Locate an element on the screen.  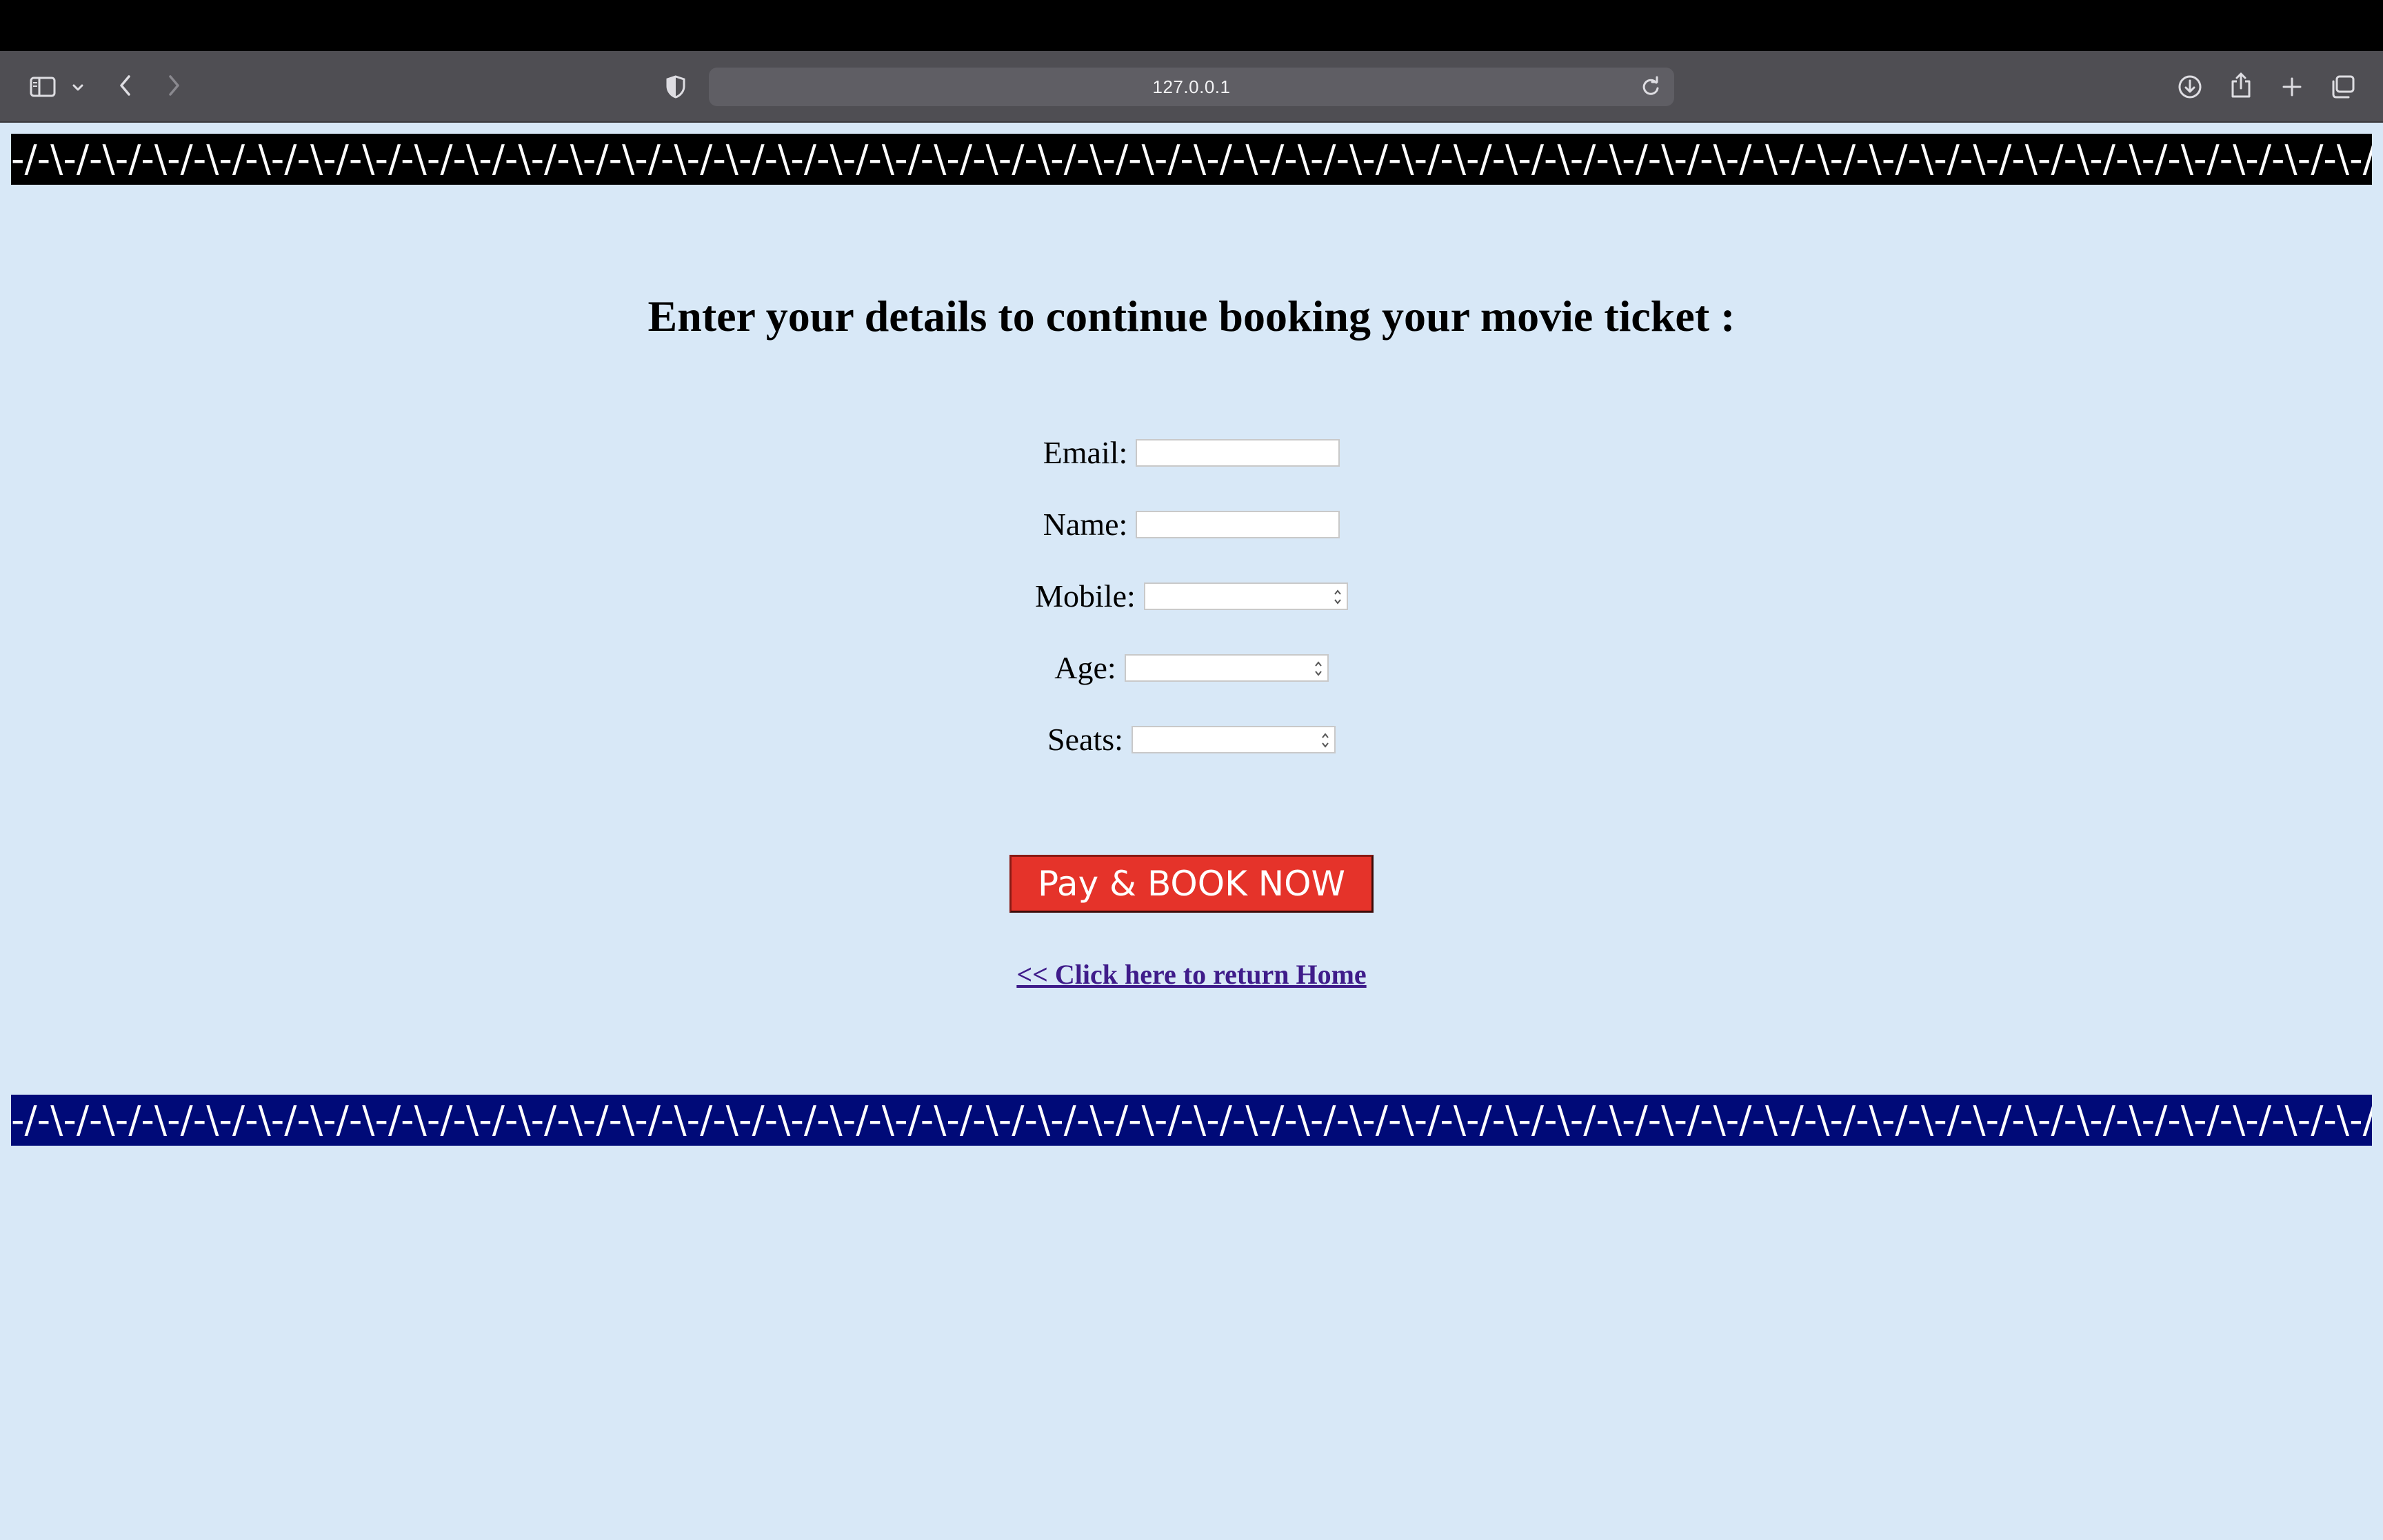
name-field is located at coordinates (1238, 524).